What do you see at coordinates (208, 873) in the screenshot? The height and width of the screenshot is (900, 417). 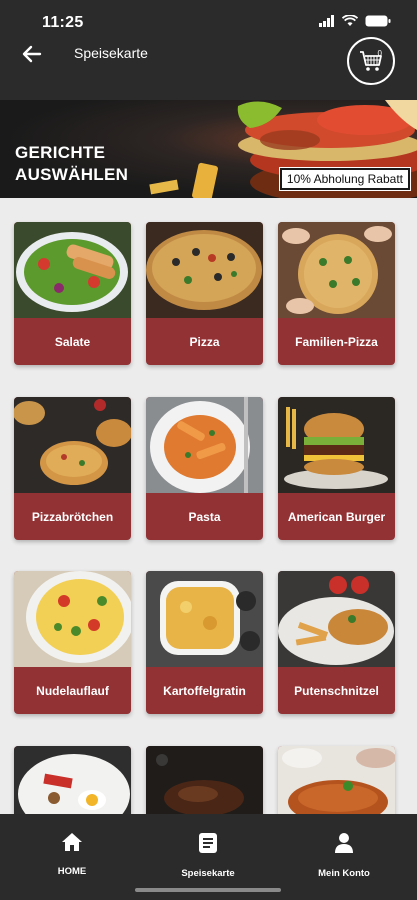 I see `nav-speisekarte-label: Speisekarte` at bounding box center [208, 873].